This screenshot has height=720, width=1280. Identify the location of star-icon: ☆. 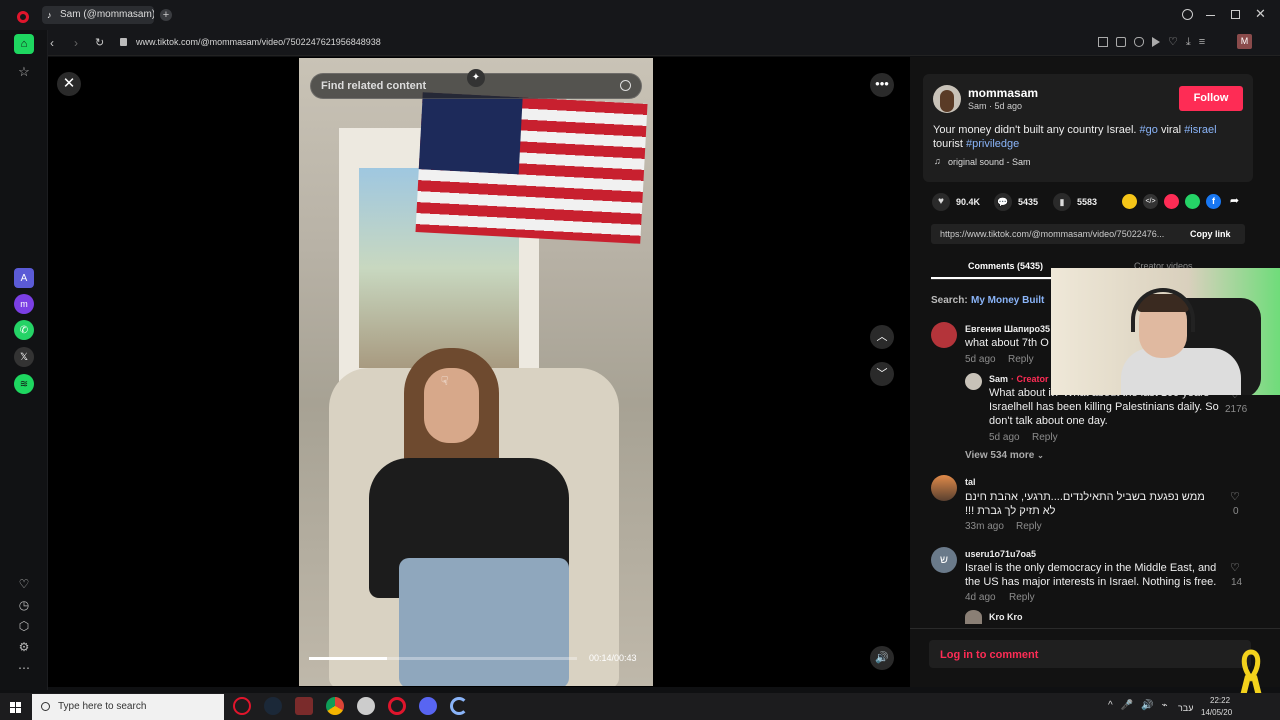
(24, 72).